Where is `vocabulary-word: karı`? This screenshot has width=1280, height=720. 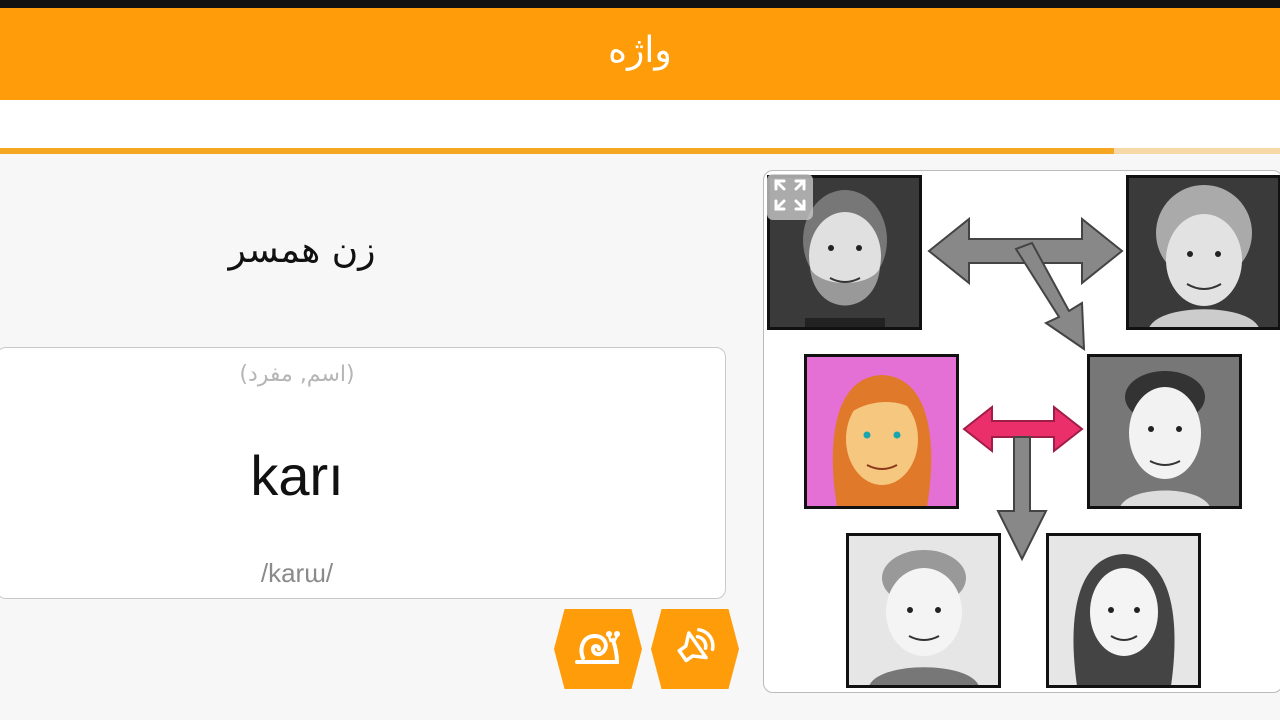 vocabulary-word: karı is located at coordinates (297, 475).